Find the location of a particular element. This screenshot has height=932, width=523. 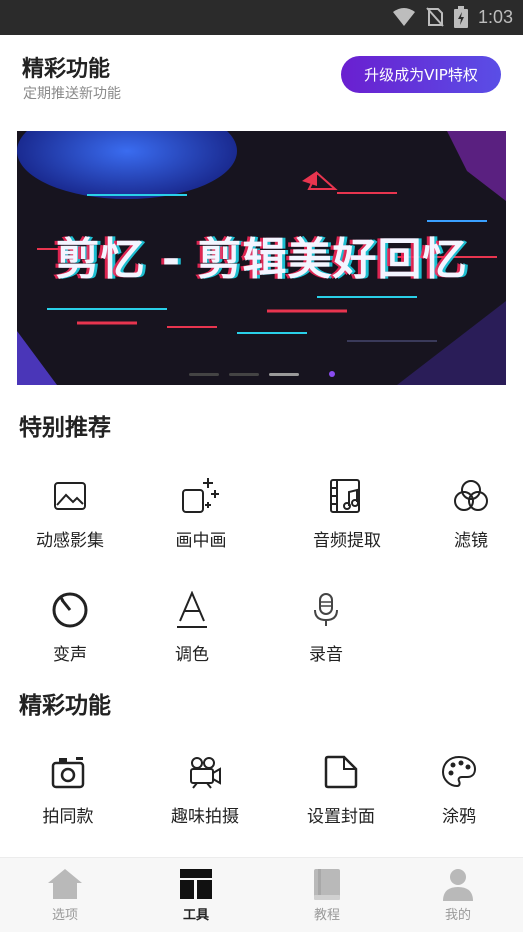

tool-label: 录音 is located at coordinates (326, 655).